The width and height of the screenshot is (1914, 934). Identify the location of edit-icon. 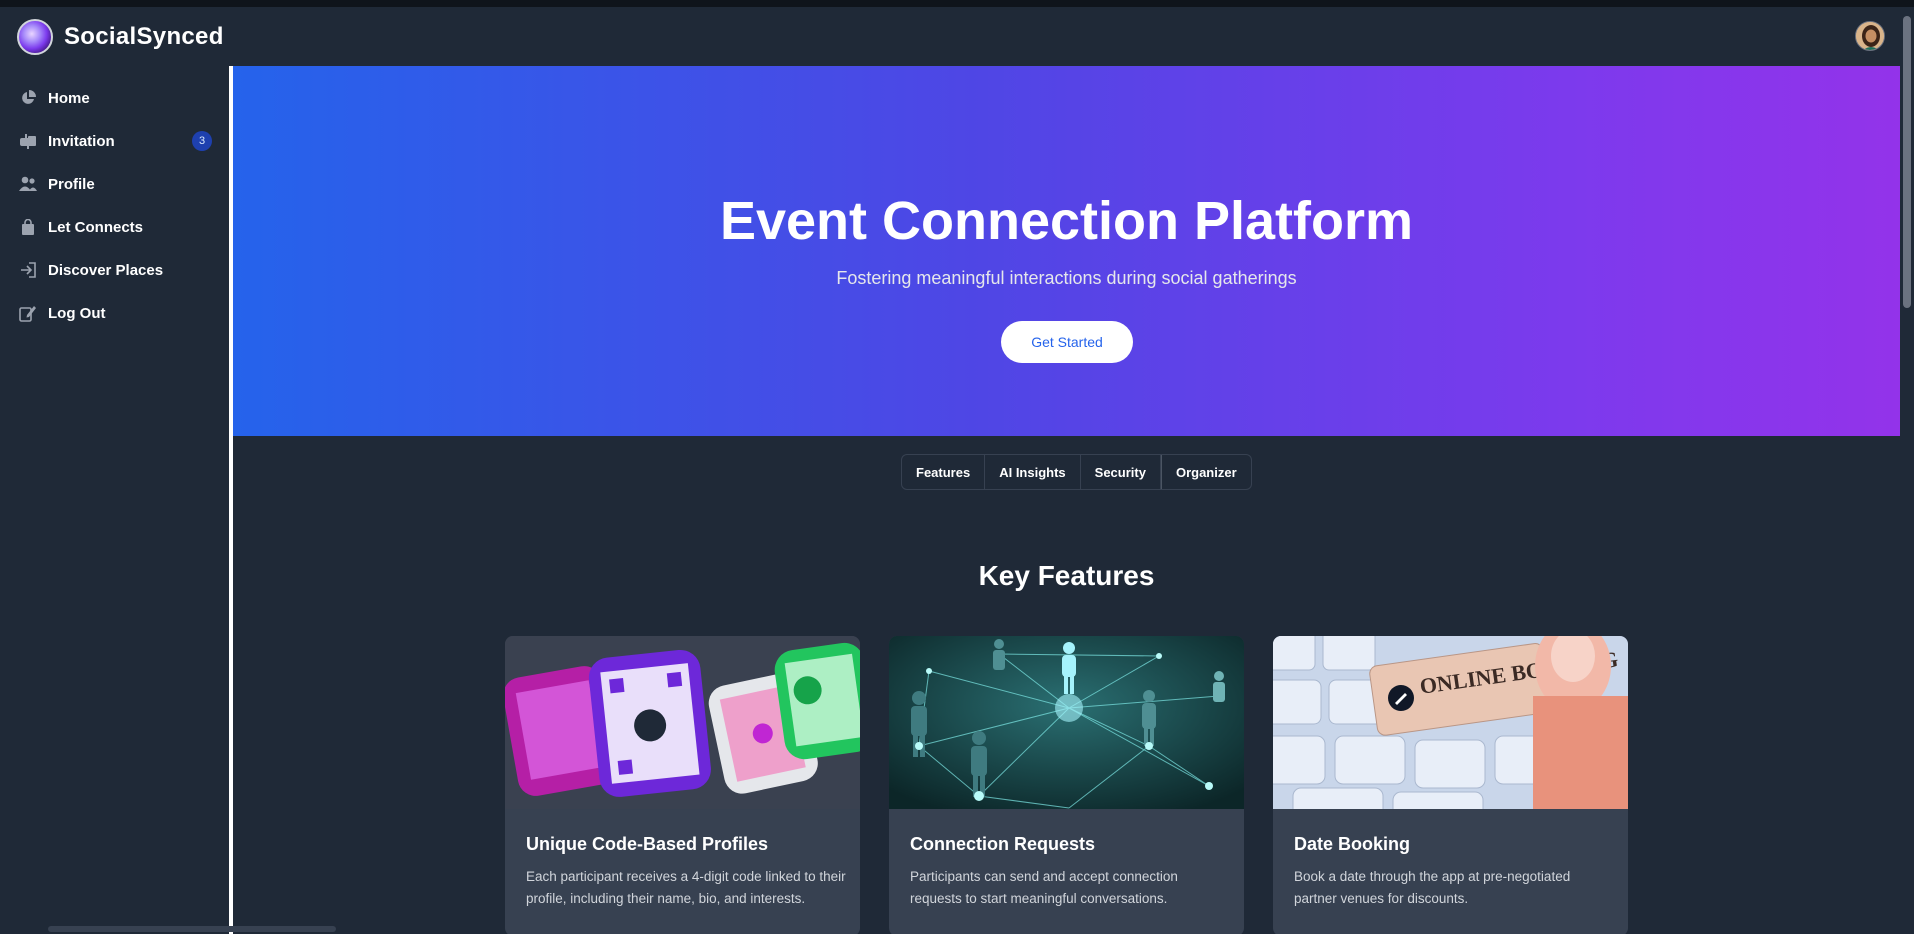
(28, 313).